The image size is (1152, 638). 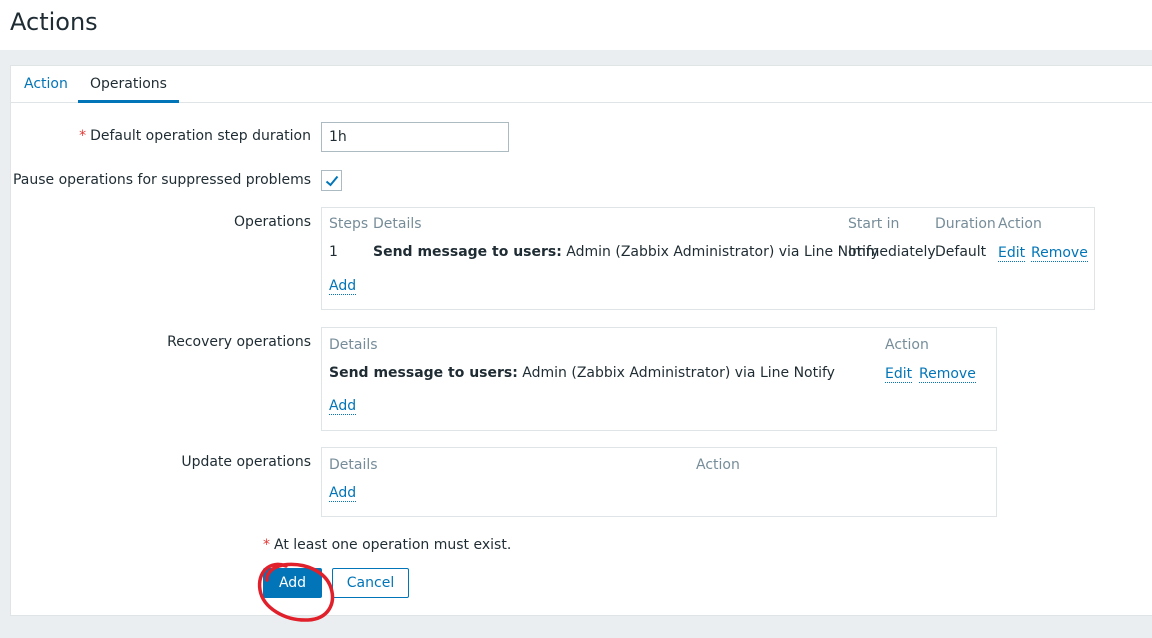 What do you see at coordinates (576, 25) in the screenshot?
I see `page-header: Actions` at bounding box center [576, 25].